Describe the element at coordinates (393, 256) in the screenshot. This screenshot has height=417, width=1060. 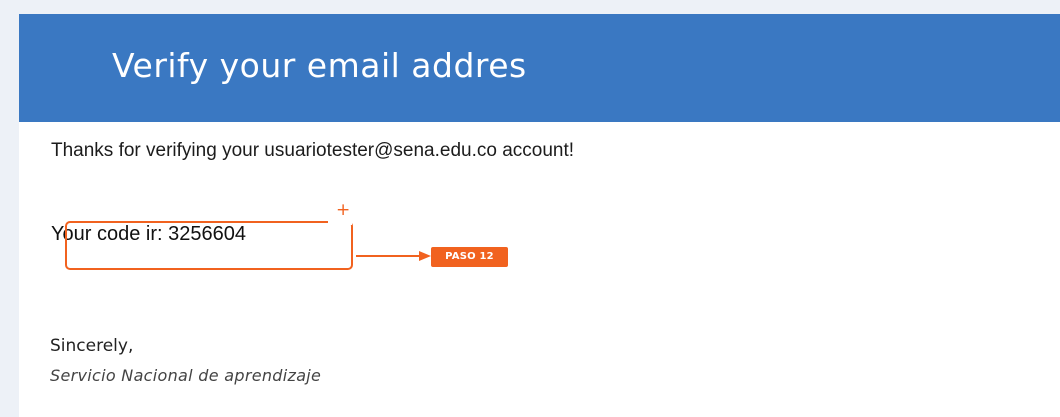
I see `arrow-right-icon` at that location.